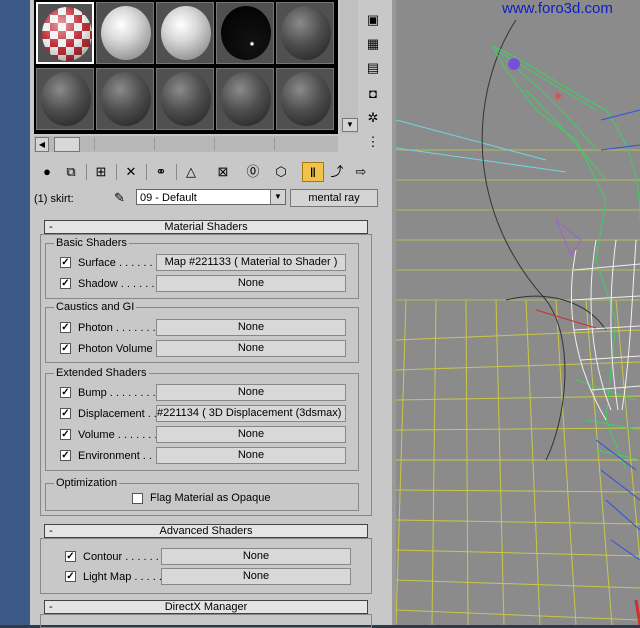  What do you see at coordinates (65, 262) in the screenshot?
I see `surface-checkbox: ✓` at bounding box center [65, 262].